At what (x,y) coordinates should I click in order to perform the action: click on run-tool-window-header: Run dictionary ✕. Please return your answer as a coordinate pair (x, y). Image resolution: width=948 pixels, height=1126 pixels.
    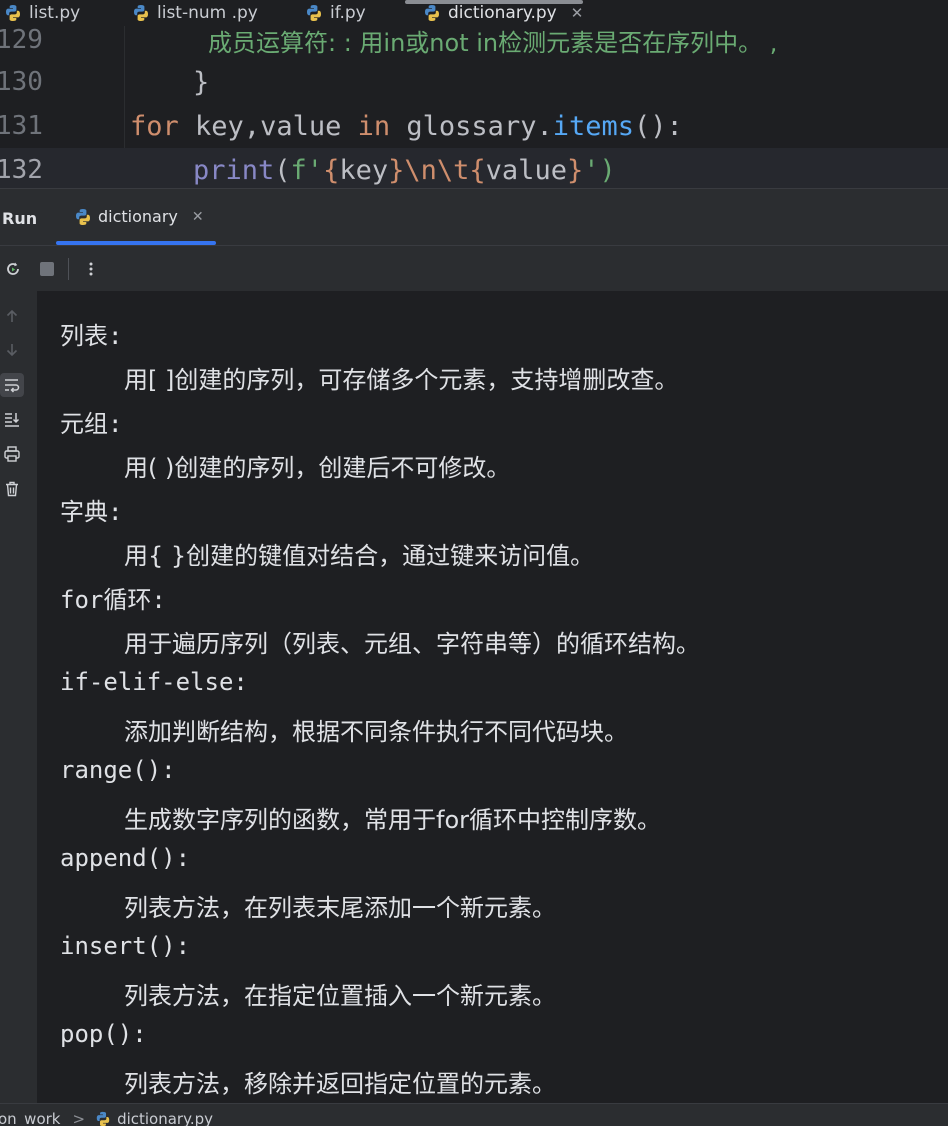
    Looking at the image, I should click on (474, 217).